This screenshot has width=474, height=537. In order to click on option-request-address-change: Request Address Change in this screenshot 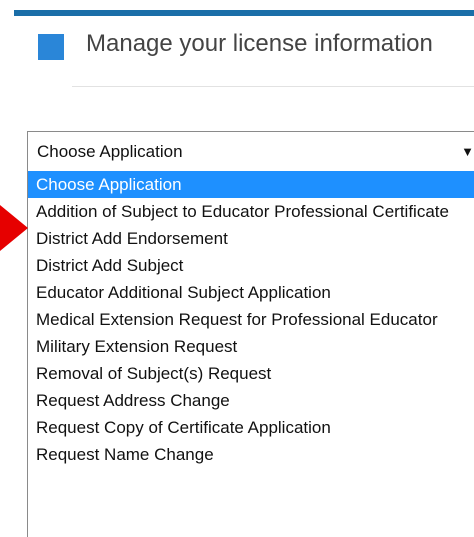, I will do `click(251, 400)`.